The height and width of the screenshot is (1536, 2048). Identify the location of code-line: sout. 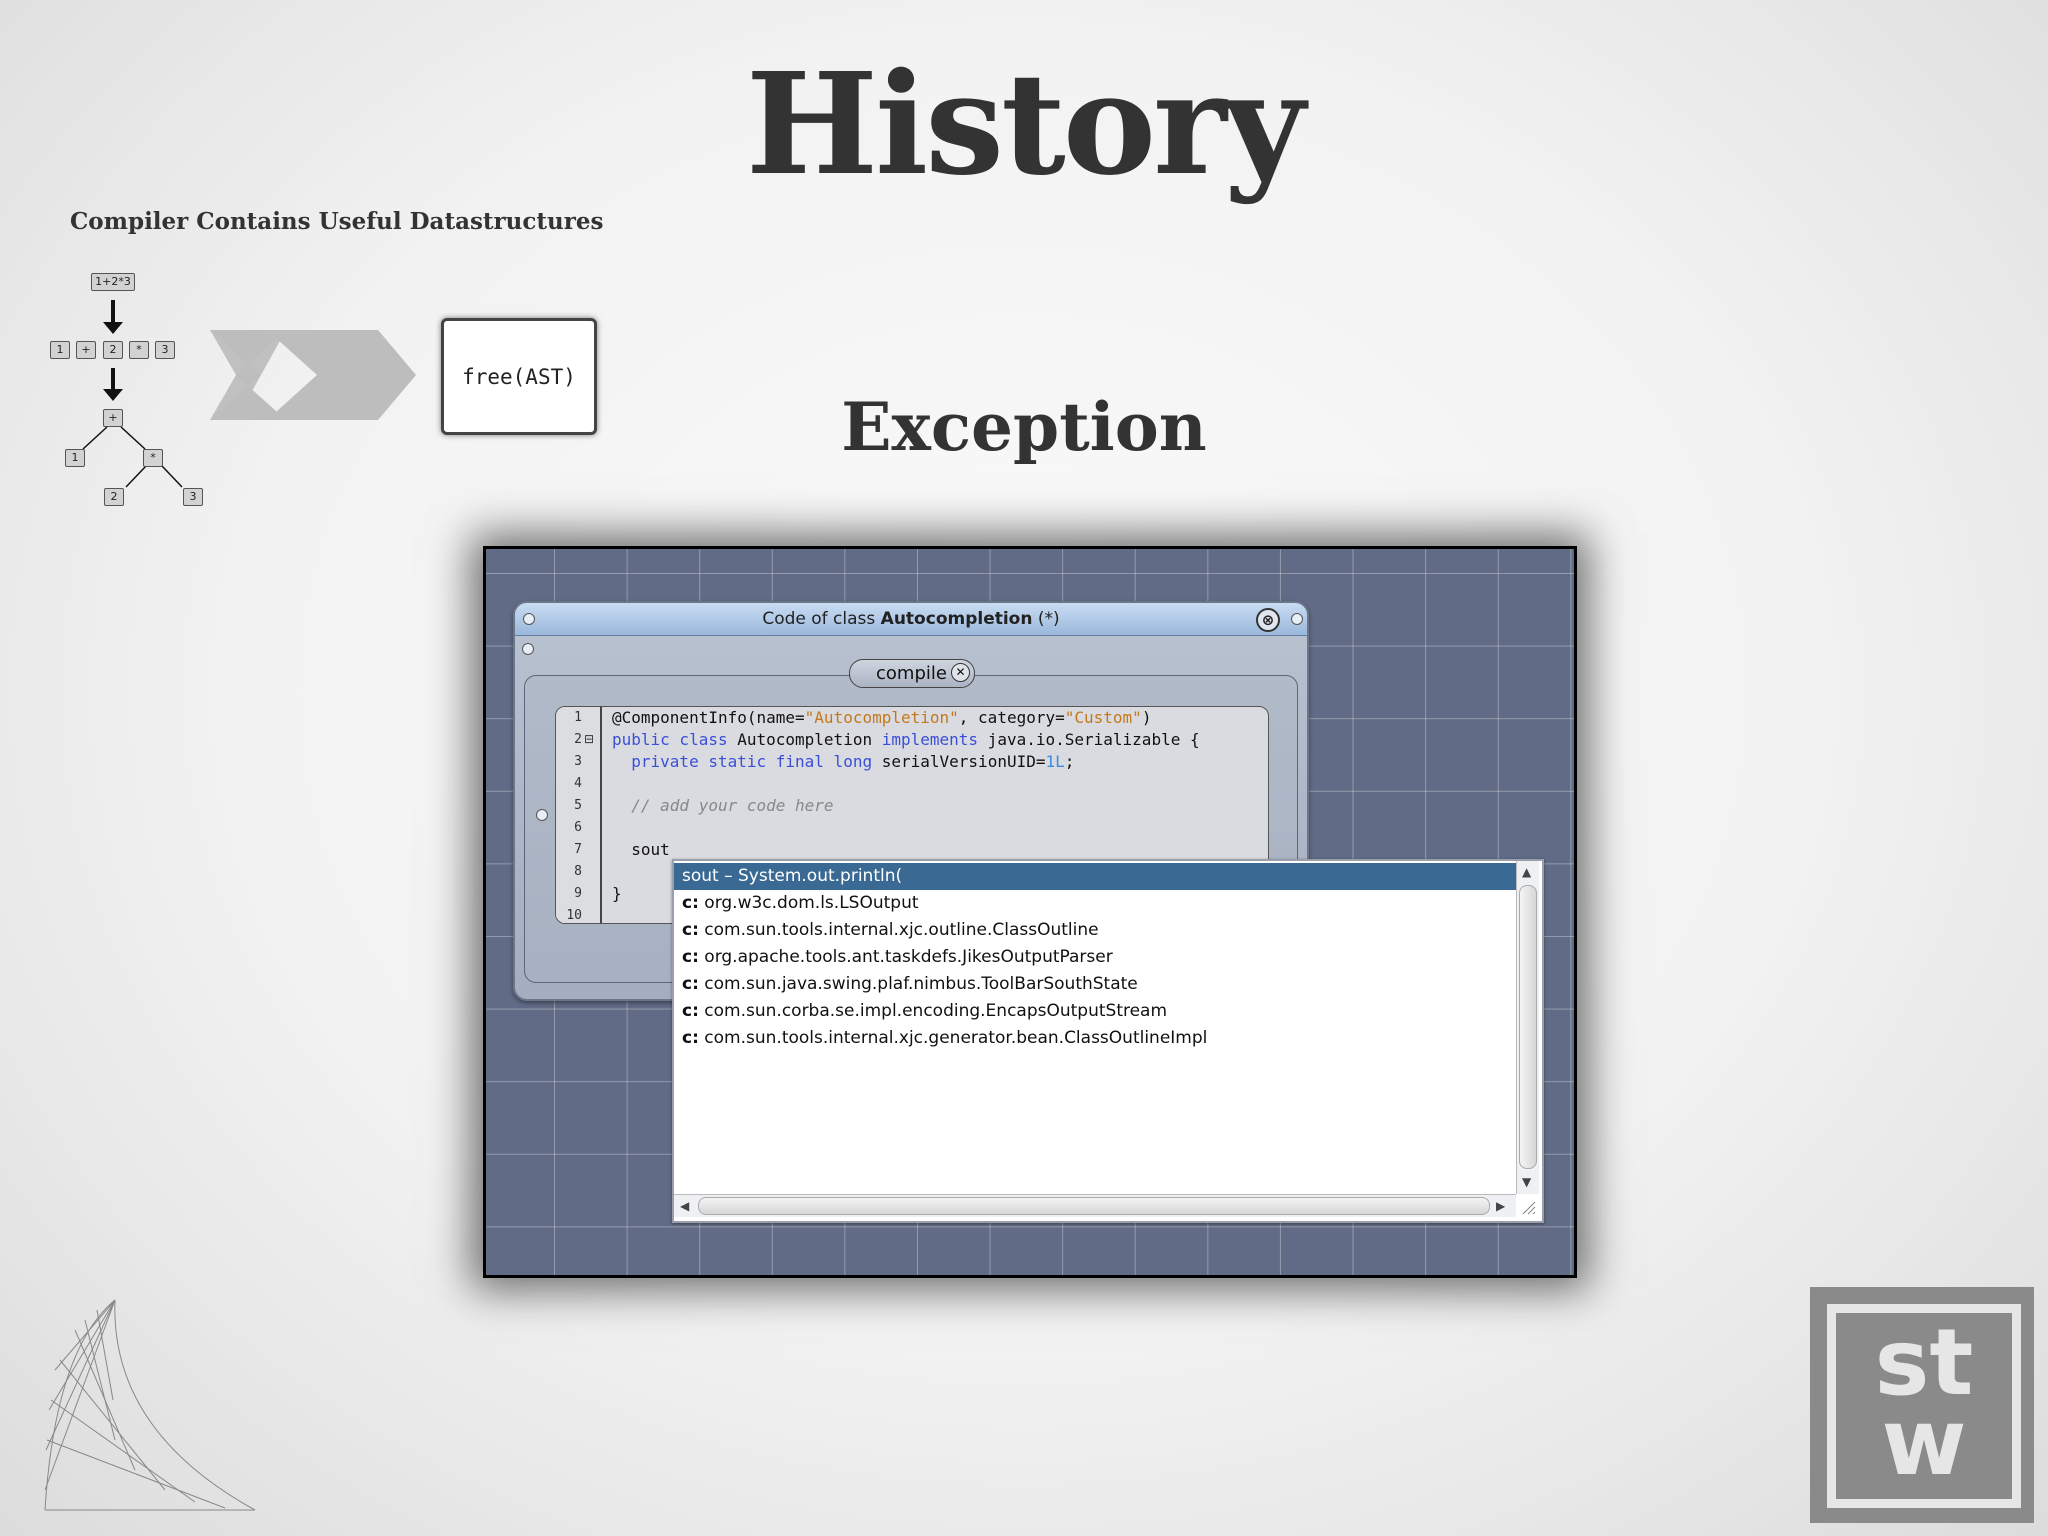
(641, 849).